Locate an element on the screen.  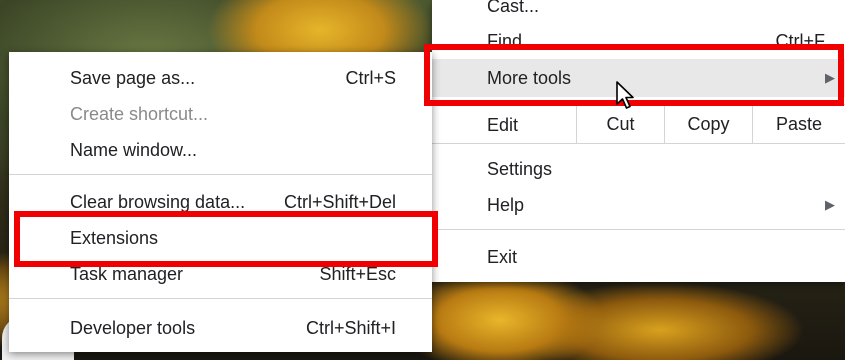
menu-item-label: Exit is located at coordinates (502, 256).